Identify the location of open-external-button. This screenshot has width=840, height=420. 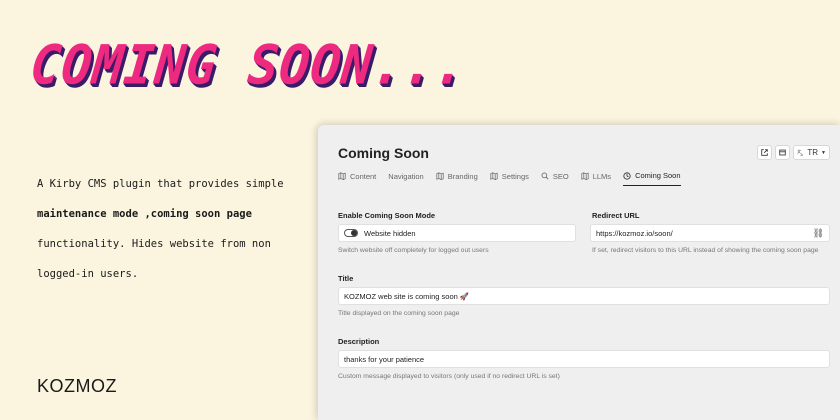
(765, 152).